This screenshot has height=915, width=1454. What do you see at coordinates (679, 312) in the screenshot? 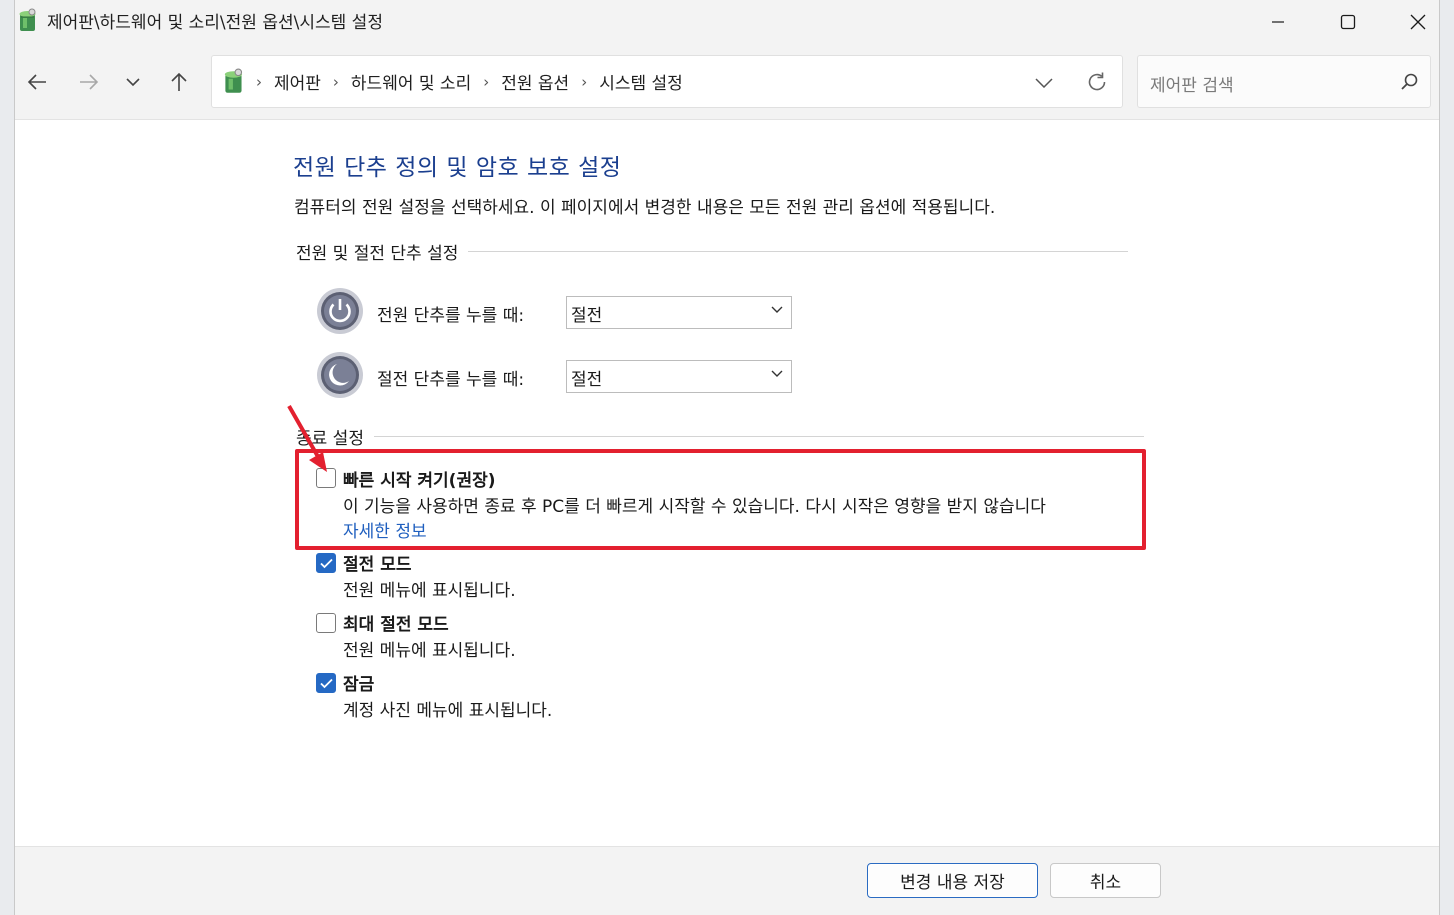
I see `power-button-action-select: 절전` at bounding box center [679, 312].